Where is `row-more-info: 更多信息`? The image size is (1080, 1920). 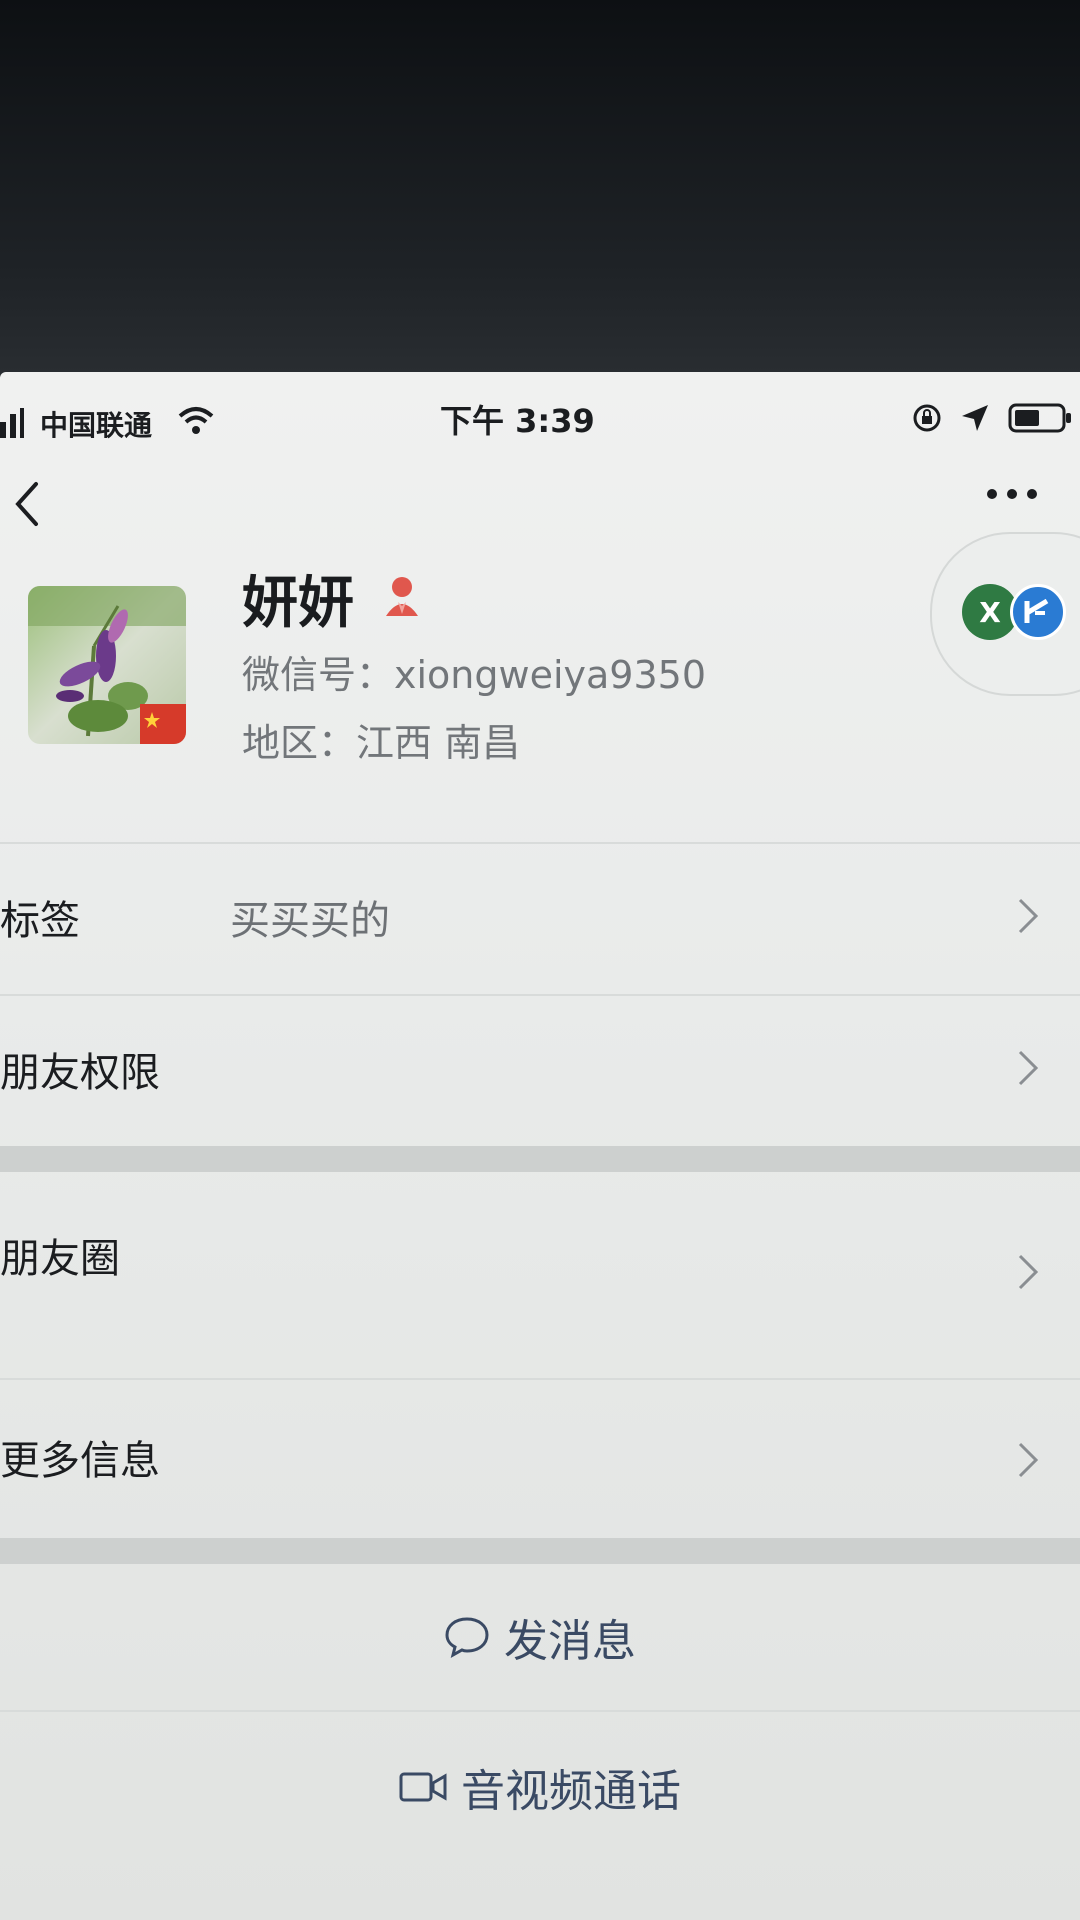 row-more-info: 更多信息 is located at coordinates (540, 1459).